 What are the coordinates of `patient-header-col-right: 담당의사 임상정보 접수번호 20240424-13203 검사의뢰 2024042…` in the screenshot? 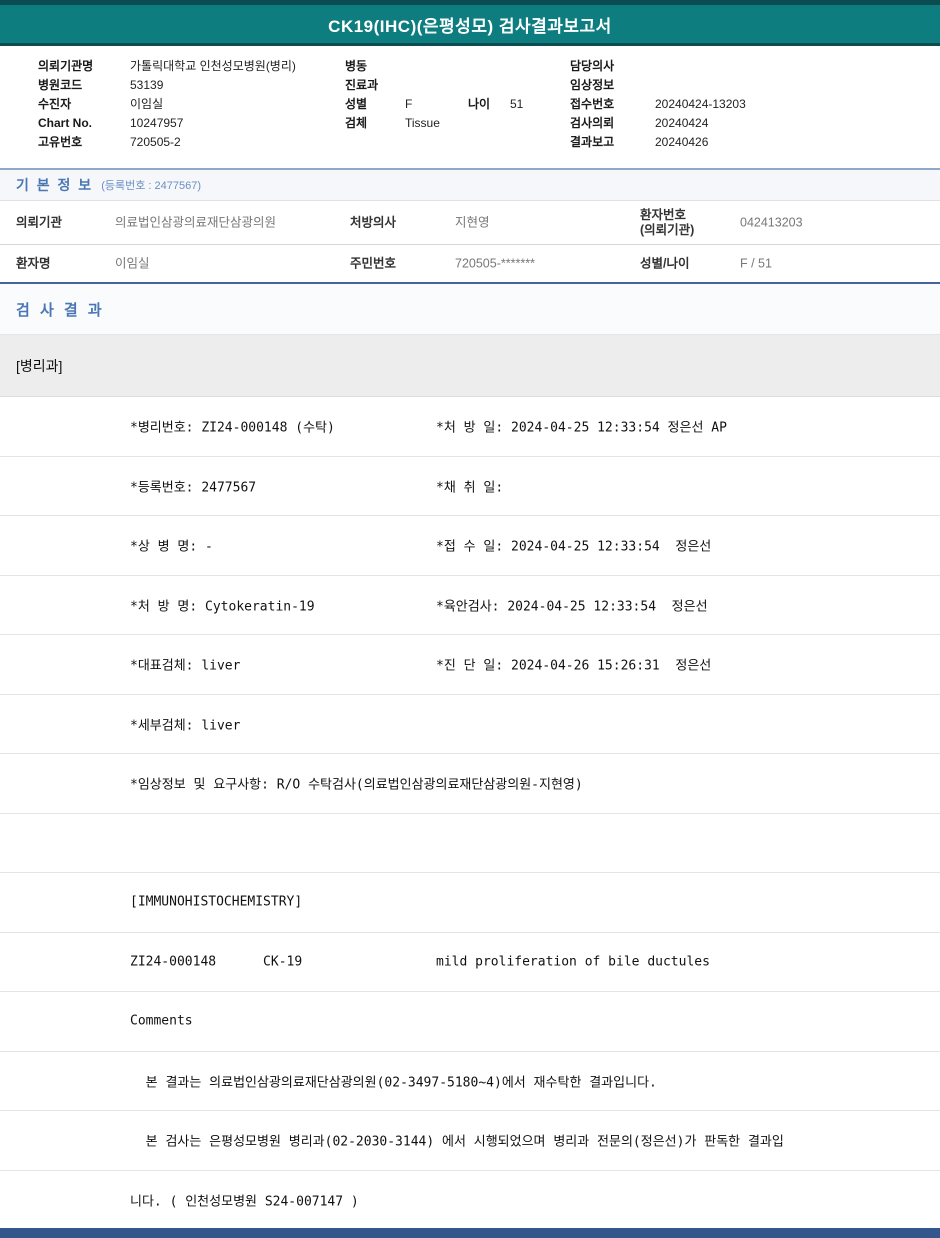 It's located at (658, 104).